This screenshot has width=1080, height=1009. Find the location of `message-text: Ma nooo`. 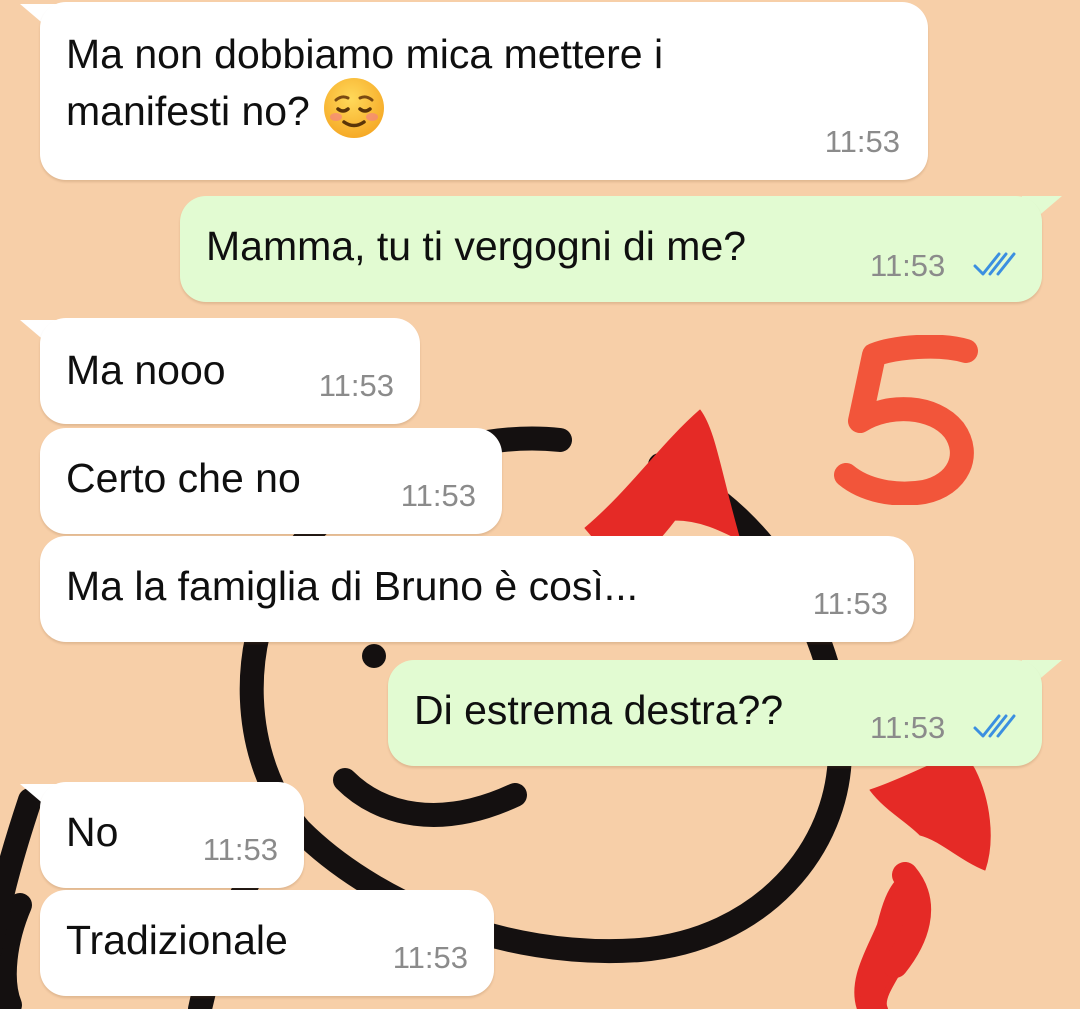

message-text: Ma nooo is located at coordinates (146, 370).